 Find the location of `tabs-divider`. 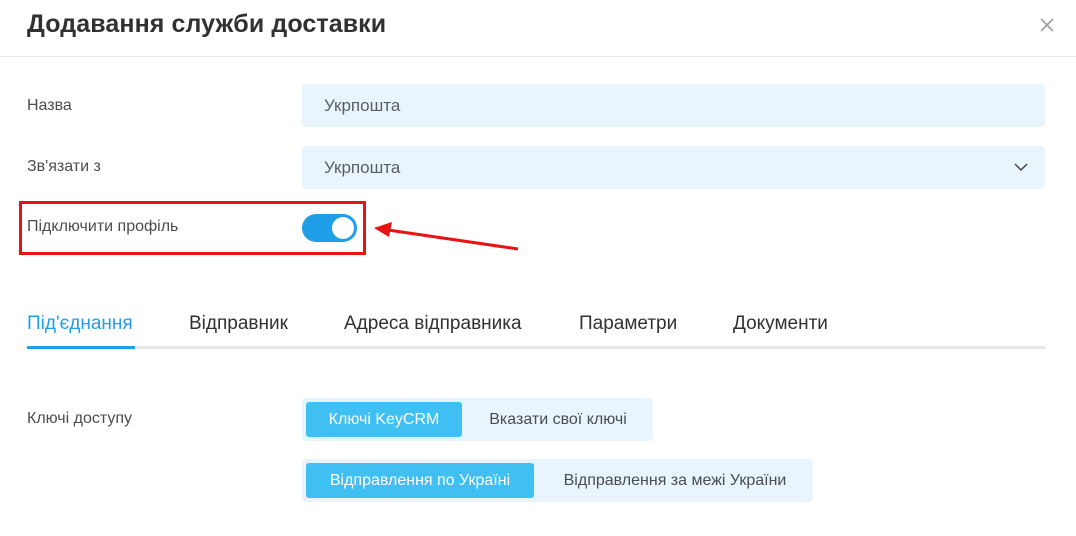

tabs-divider is located at coordinates (536, 347).